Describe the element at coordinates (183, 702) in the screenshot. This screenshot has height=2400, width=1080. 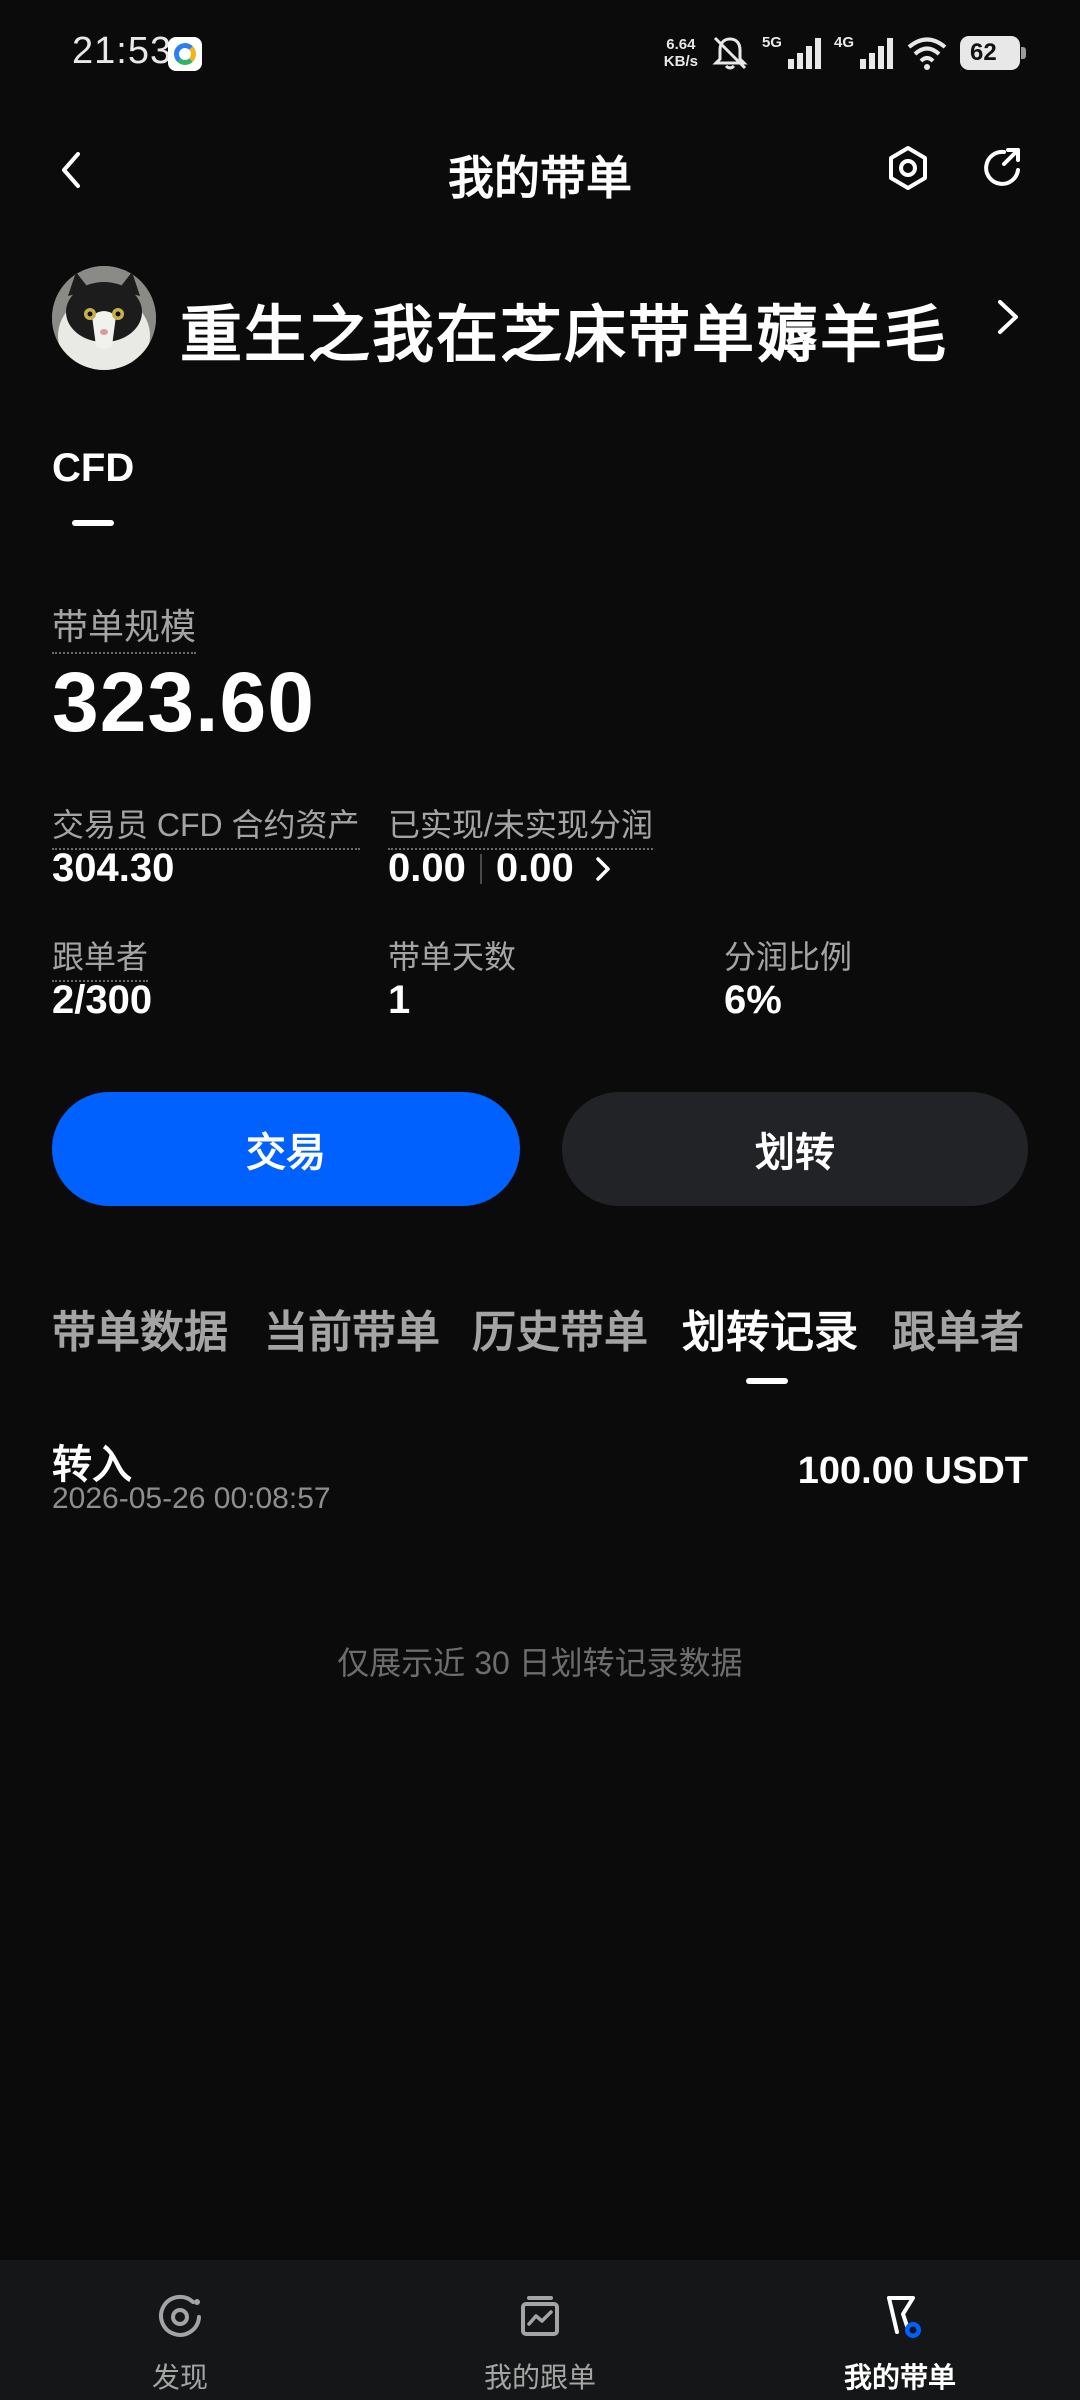
I see `scale-value: 323.60` at that location.